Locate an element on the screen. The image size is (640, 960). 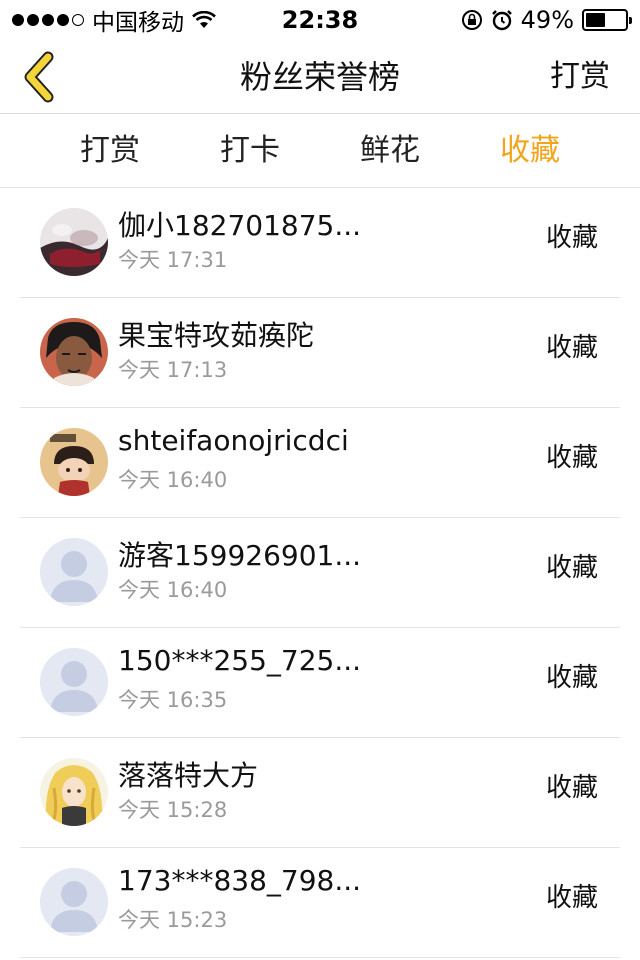
list-item: 游客159926901... 今天 16:40 收藏 is located at coordinates (320, 573).